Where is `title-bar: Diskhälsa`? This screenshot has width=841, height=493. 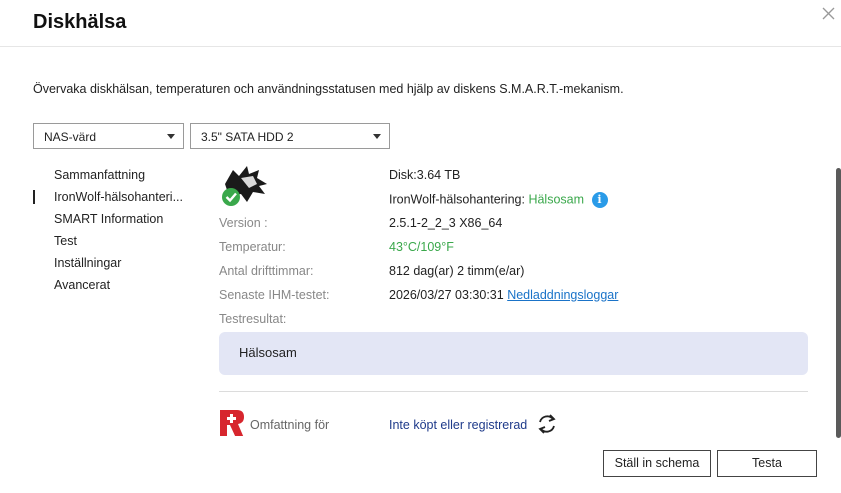
title-bar: Diskhälsa is located at coordinates (420, 23).